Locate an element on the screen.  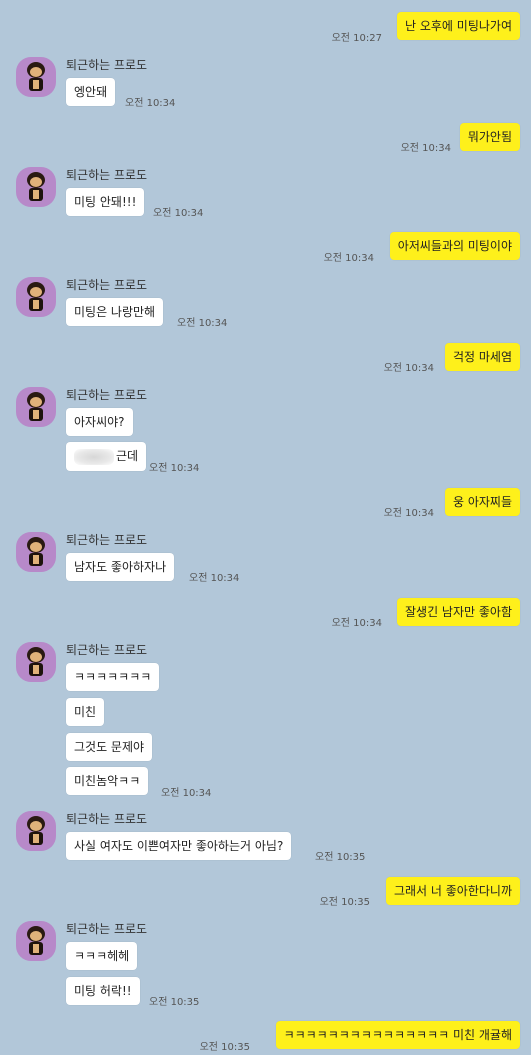
my-message: 아저씨들과의 미팅이야 is located at coordinates (454, 246).